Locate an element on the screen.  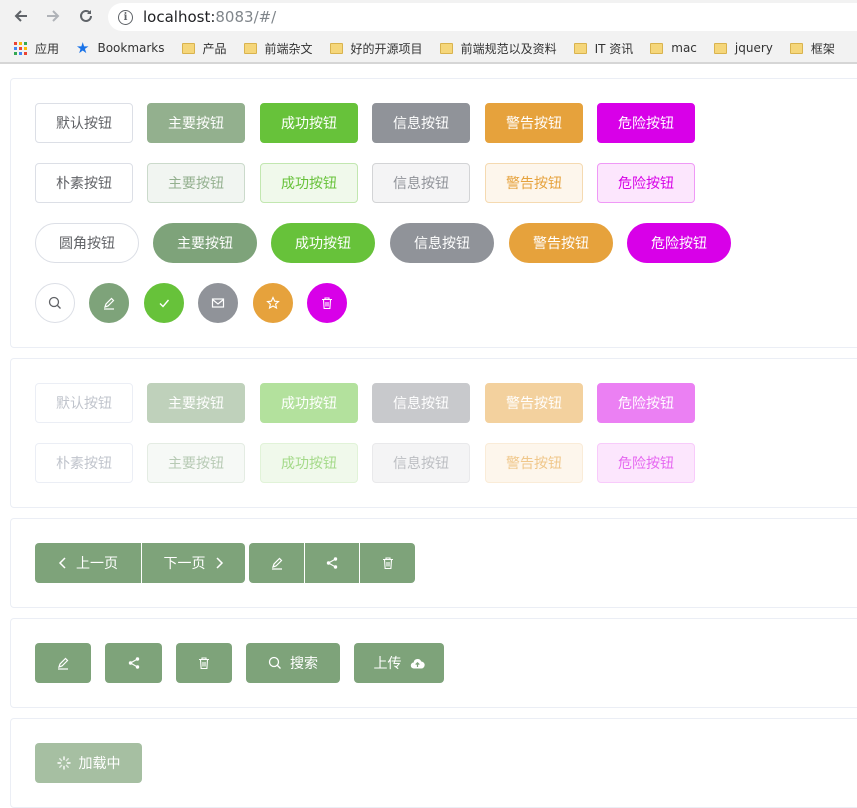
circle-star-button is located at coordinates (273, 303).